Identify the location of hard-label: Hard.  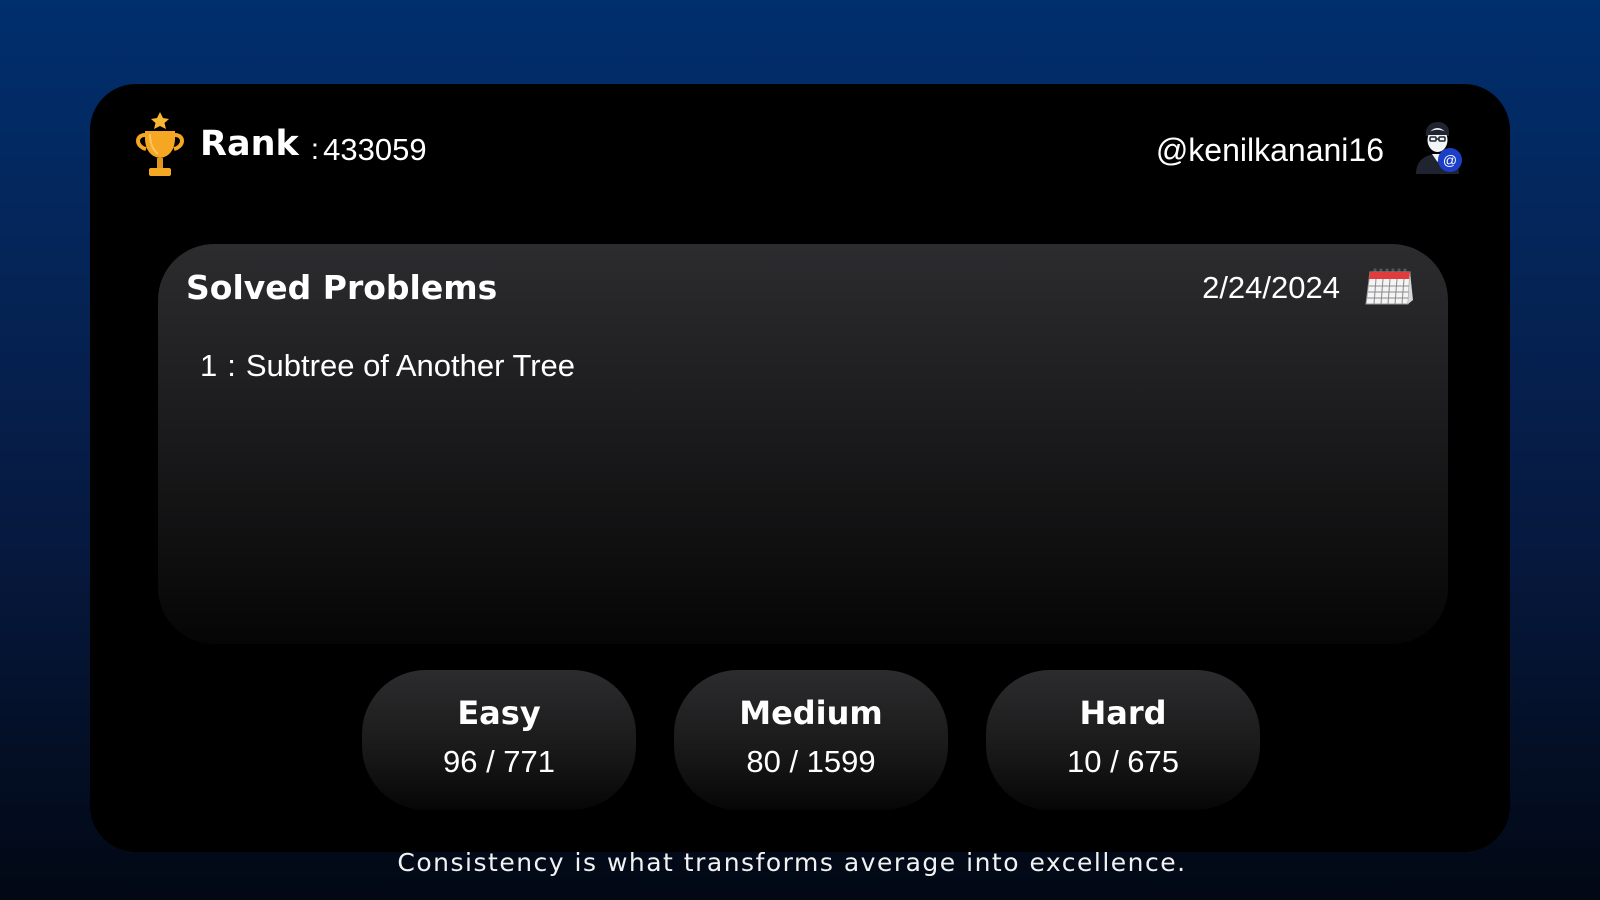
(1123, 713).